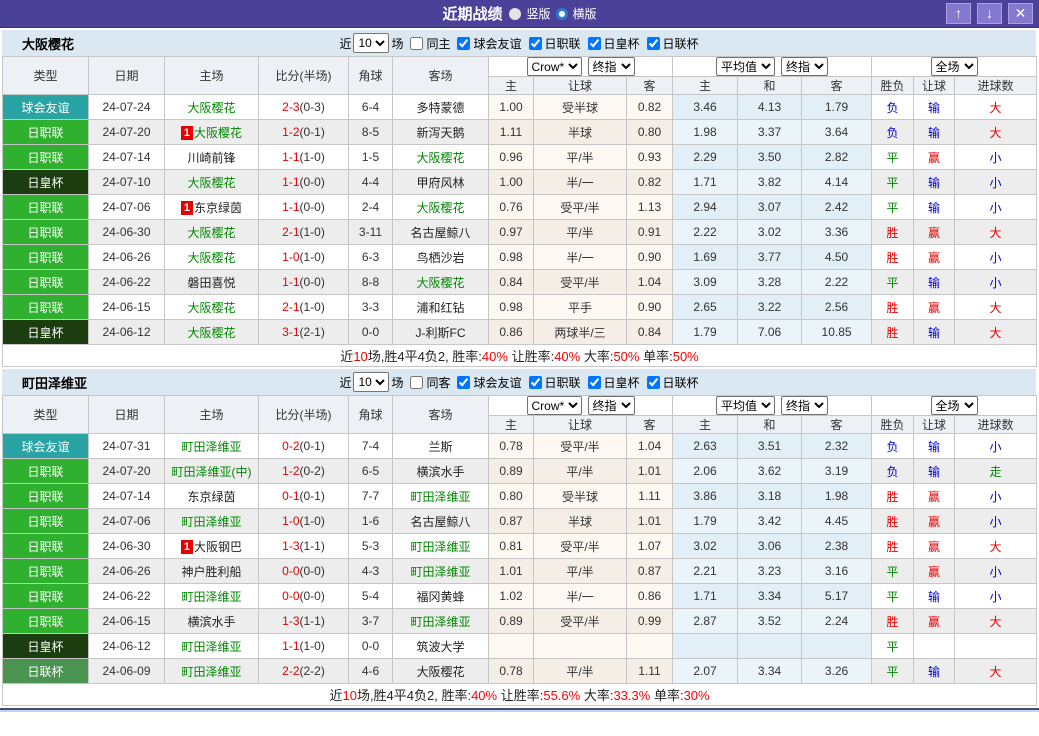 Image resolution: width=1039 pixels, height=736 pixels. I want to click on away-team: 大阪樱花, so click(440, 282).